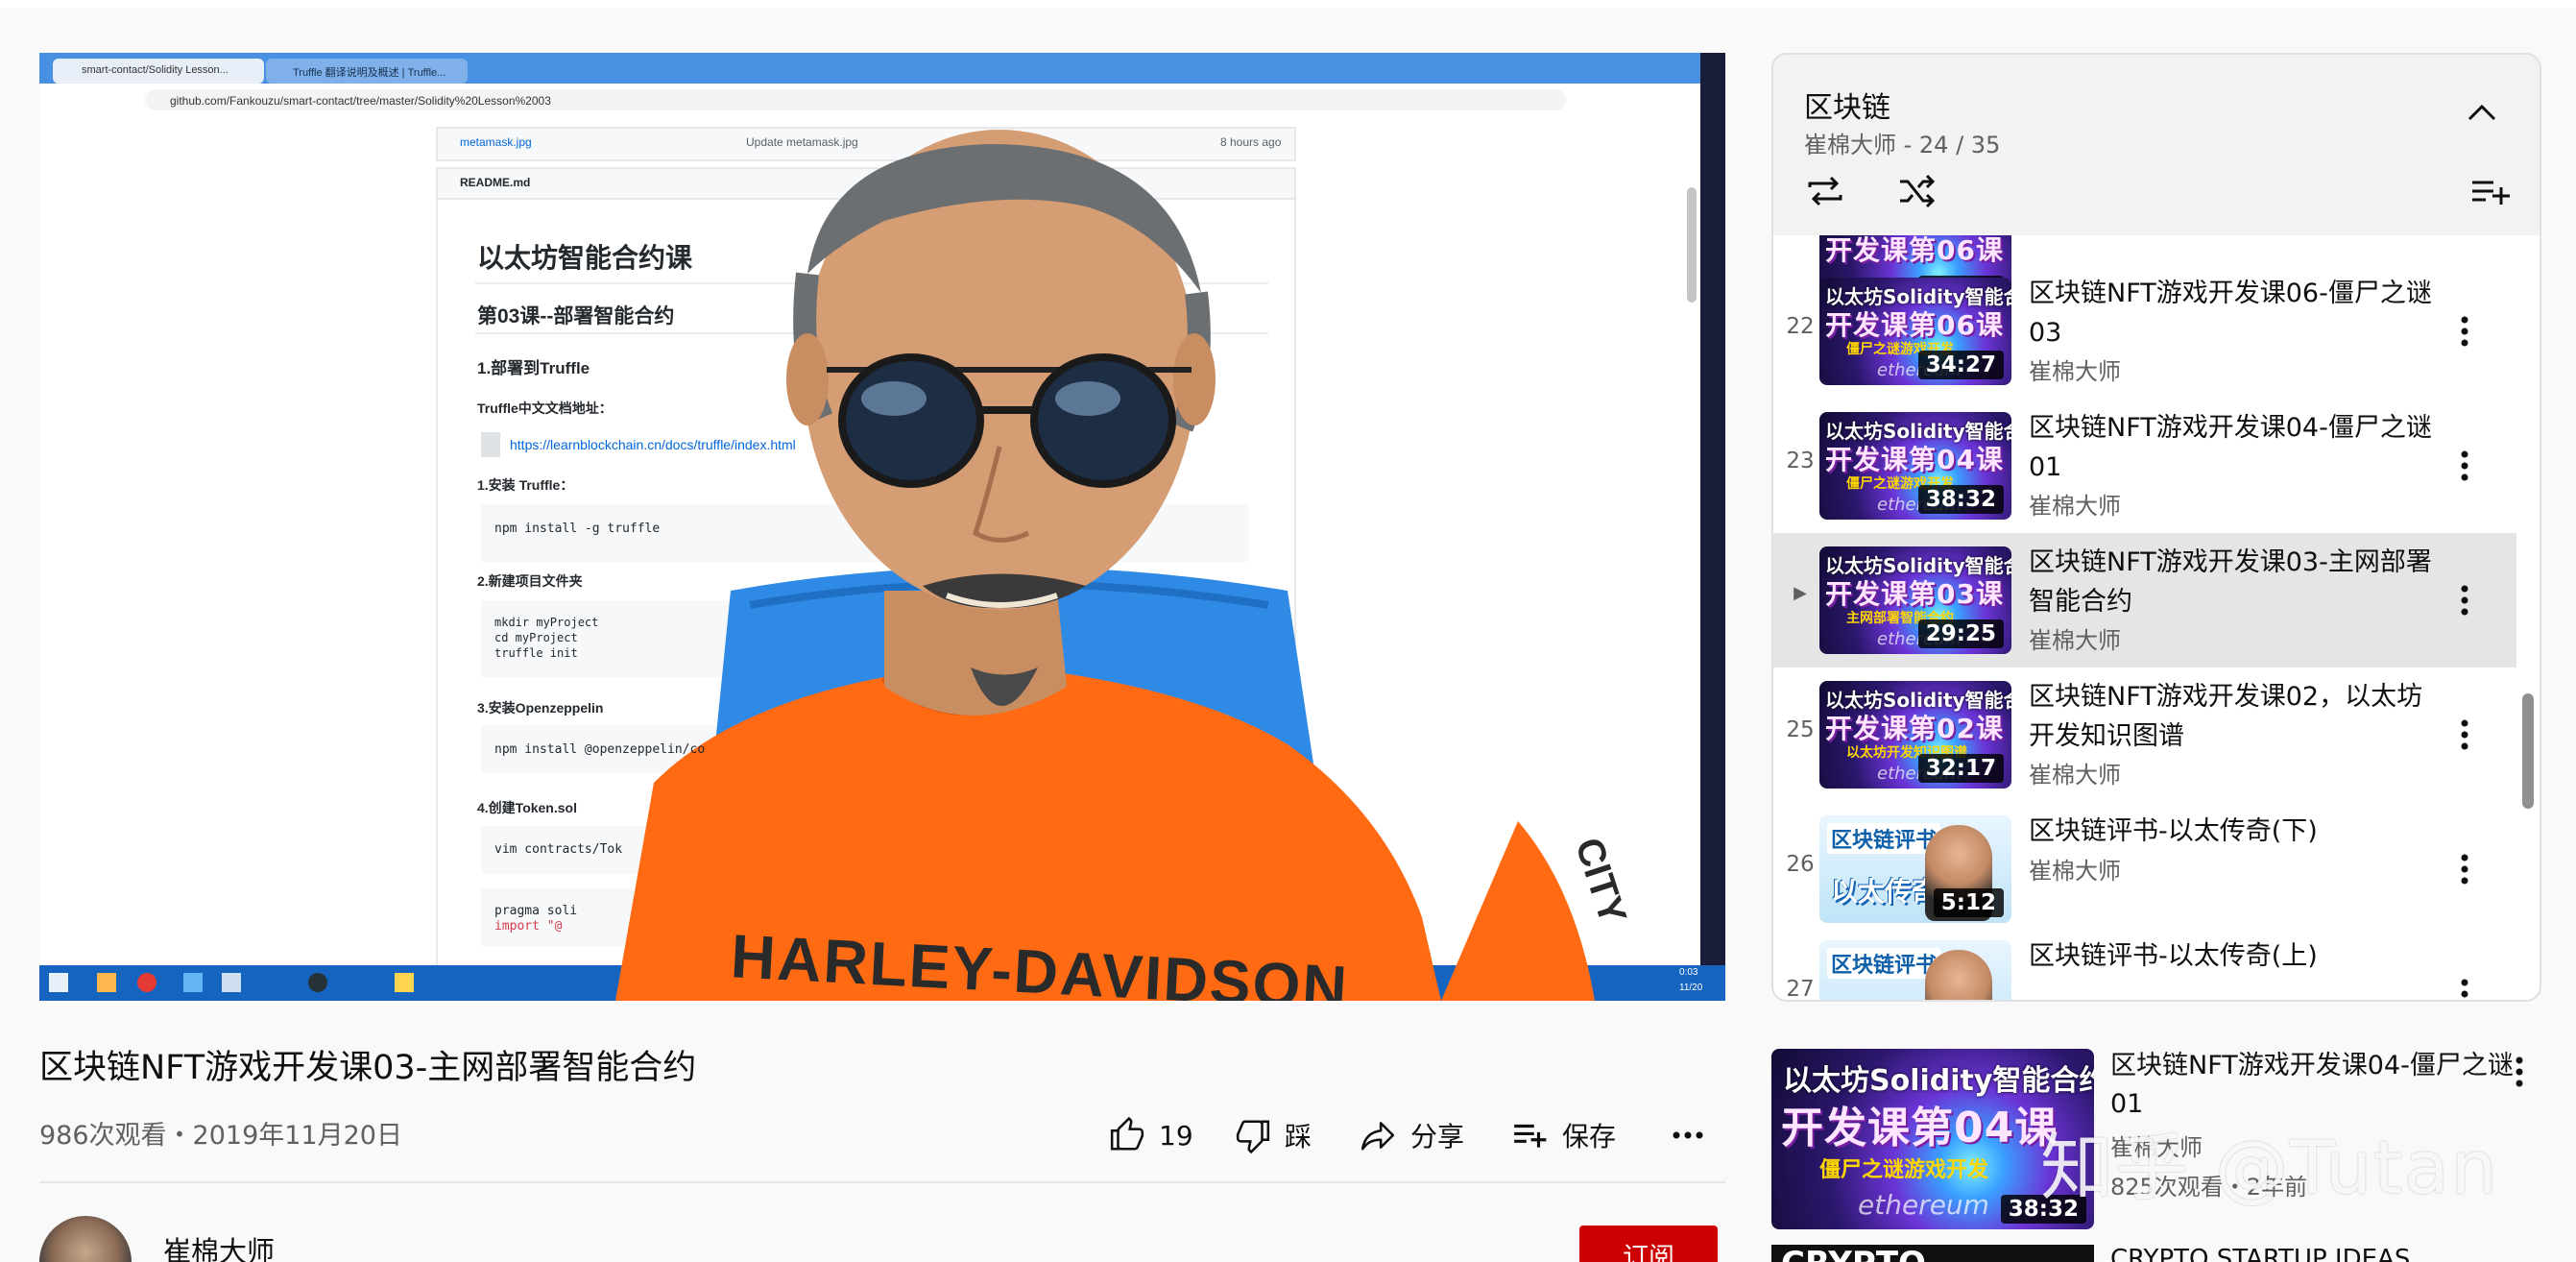 The image size is (2576, 1262). I want to click on save-label: 保存, so click(1589, 1137).